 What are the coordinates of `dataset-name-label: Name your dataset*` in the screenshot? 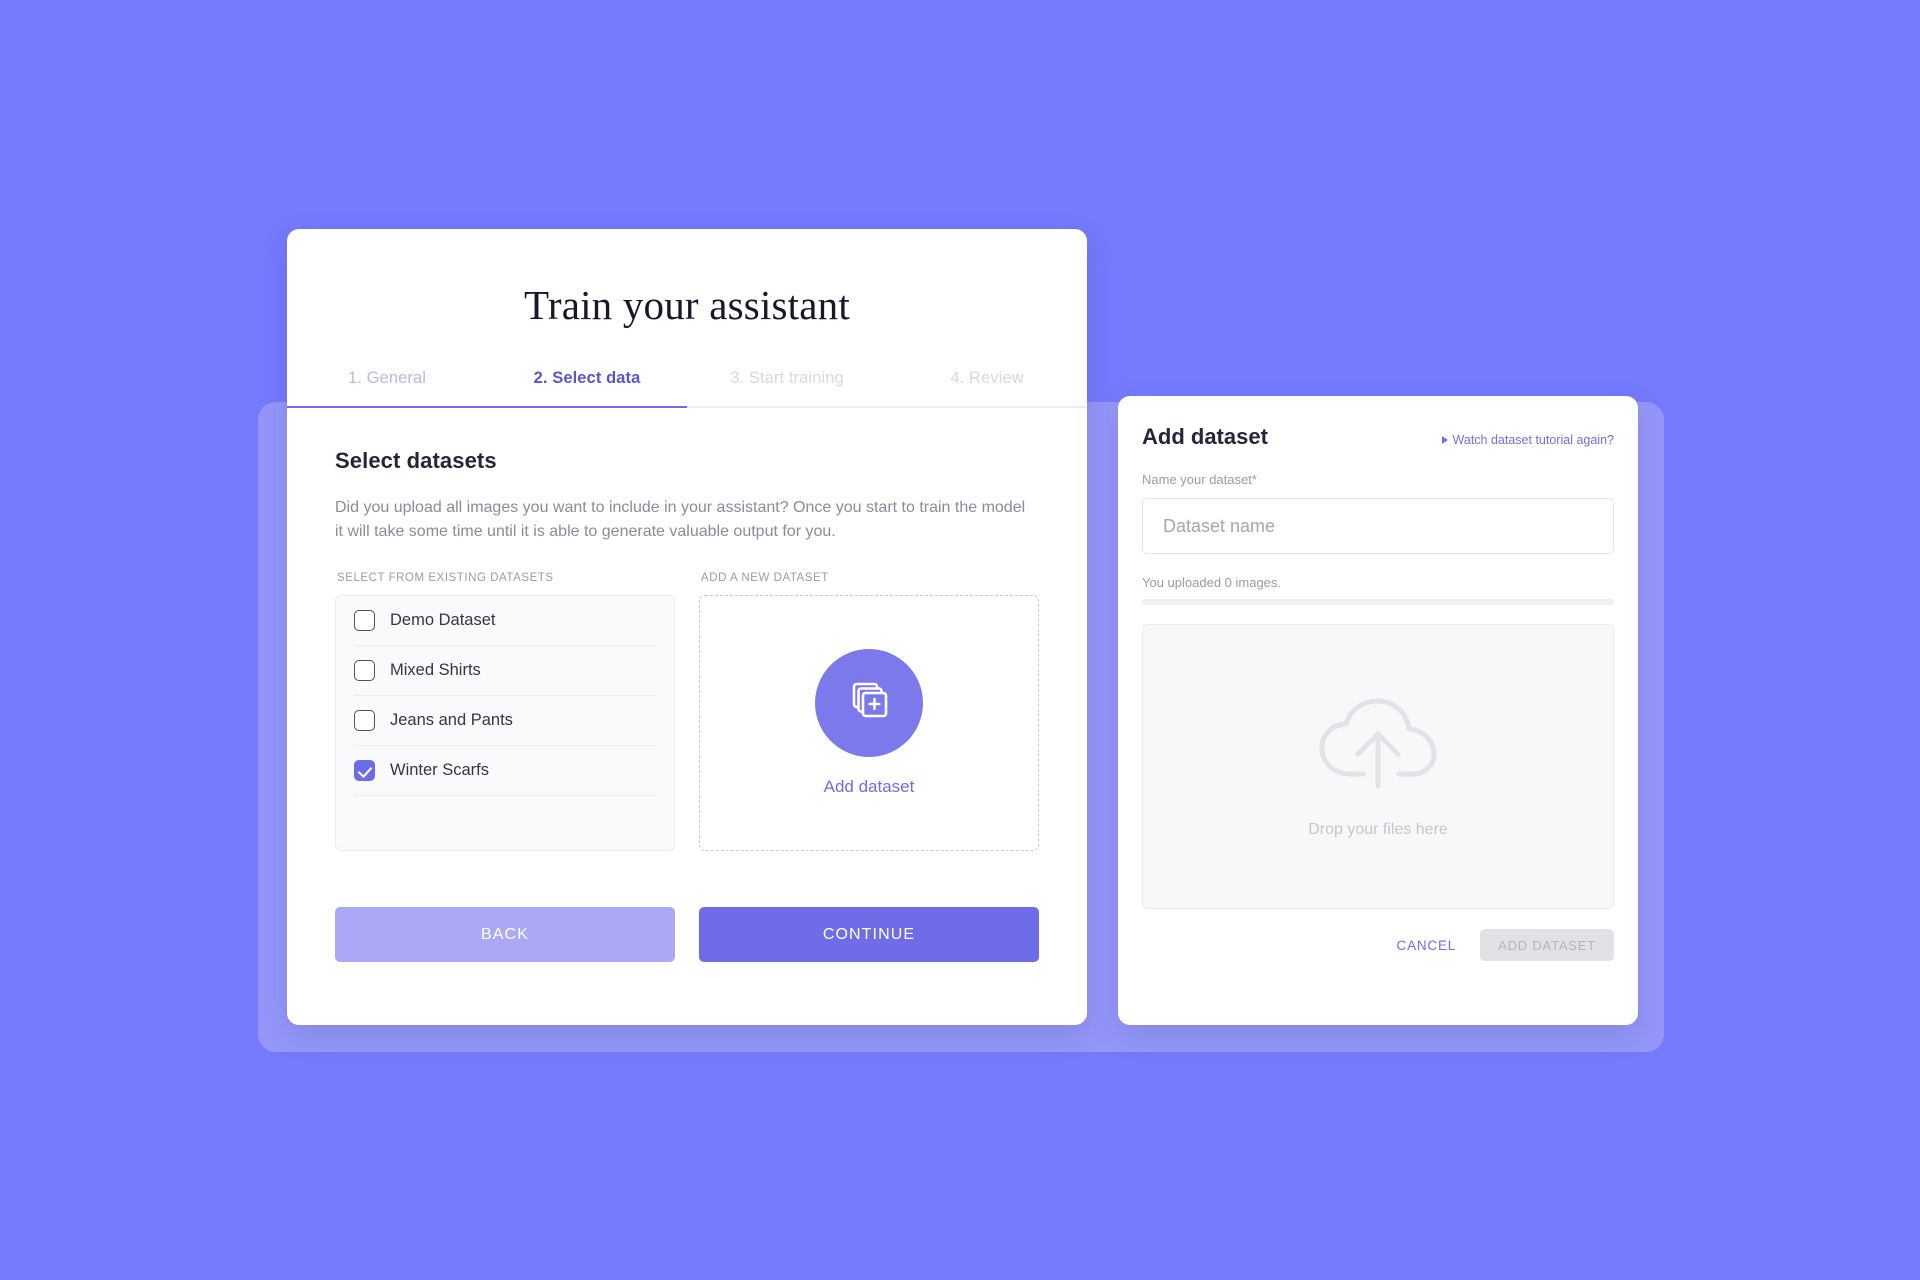 It's located at (1199, 479).